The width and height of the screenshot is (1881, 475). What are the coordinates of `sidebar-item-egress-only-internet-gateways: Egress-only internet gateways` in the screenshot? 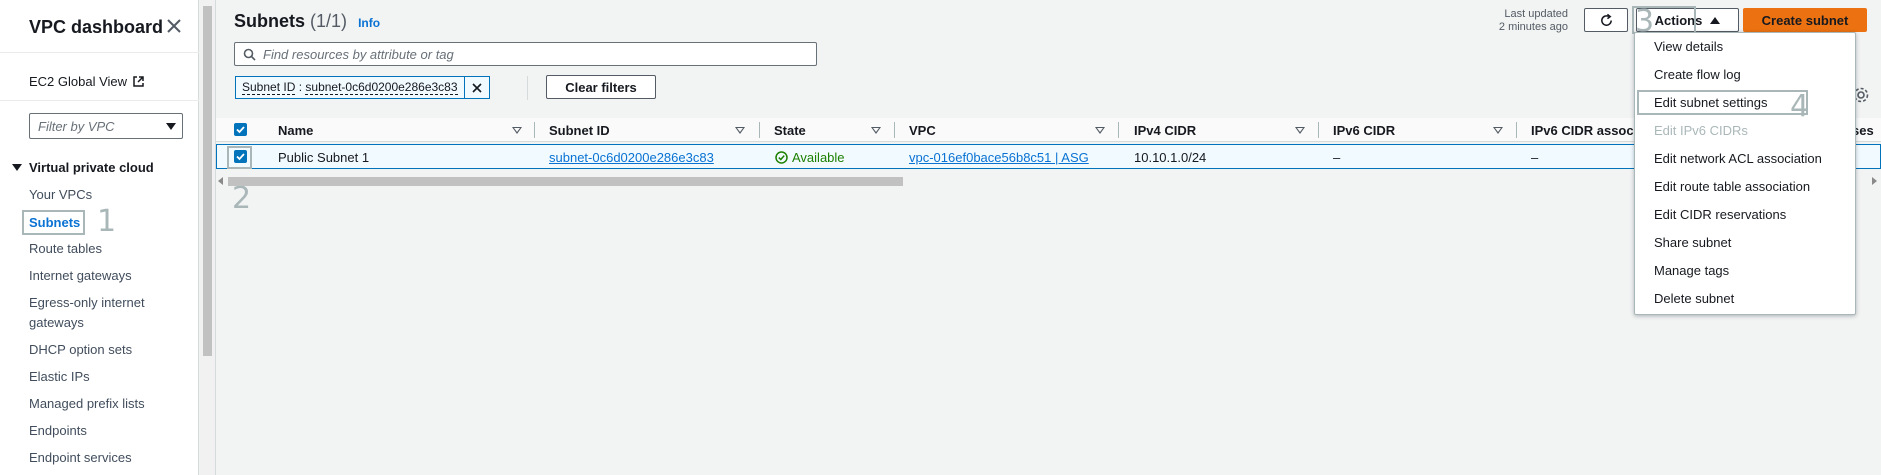 It's located at (104, 313).